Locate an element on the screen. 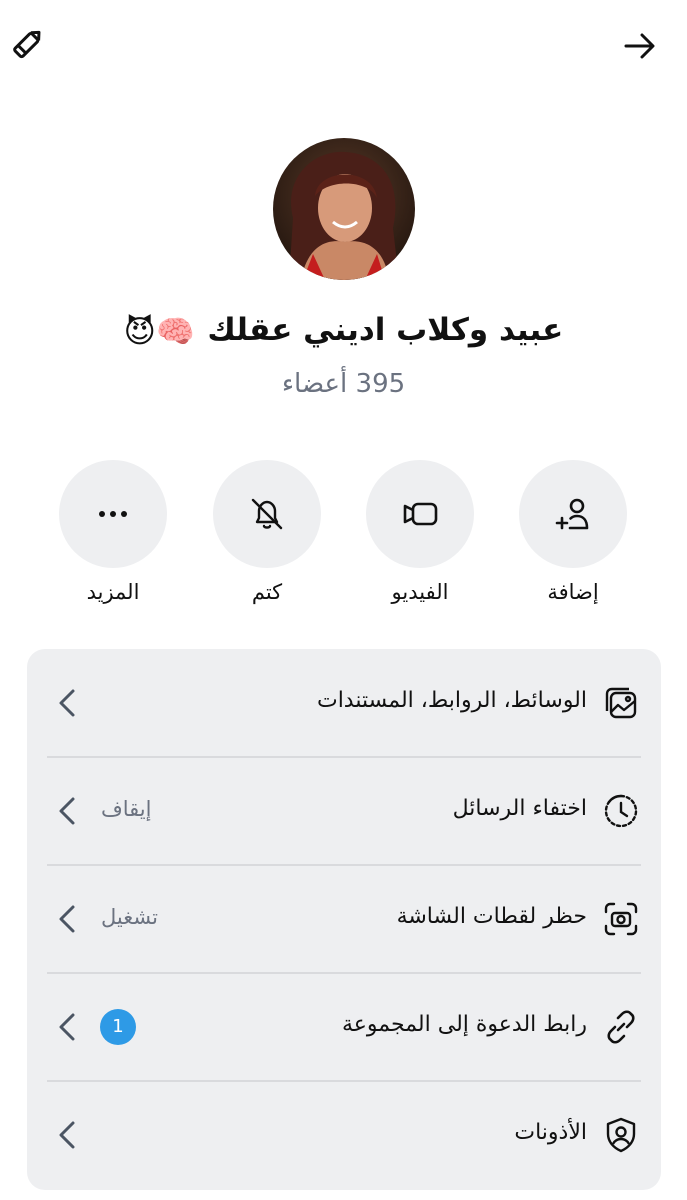 Image resolution: width=687 pixels, height=1200 pixels. link-icon is located at coordinates (621, 1027).